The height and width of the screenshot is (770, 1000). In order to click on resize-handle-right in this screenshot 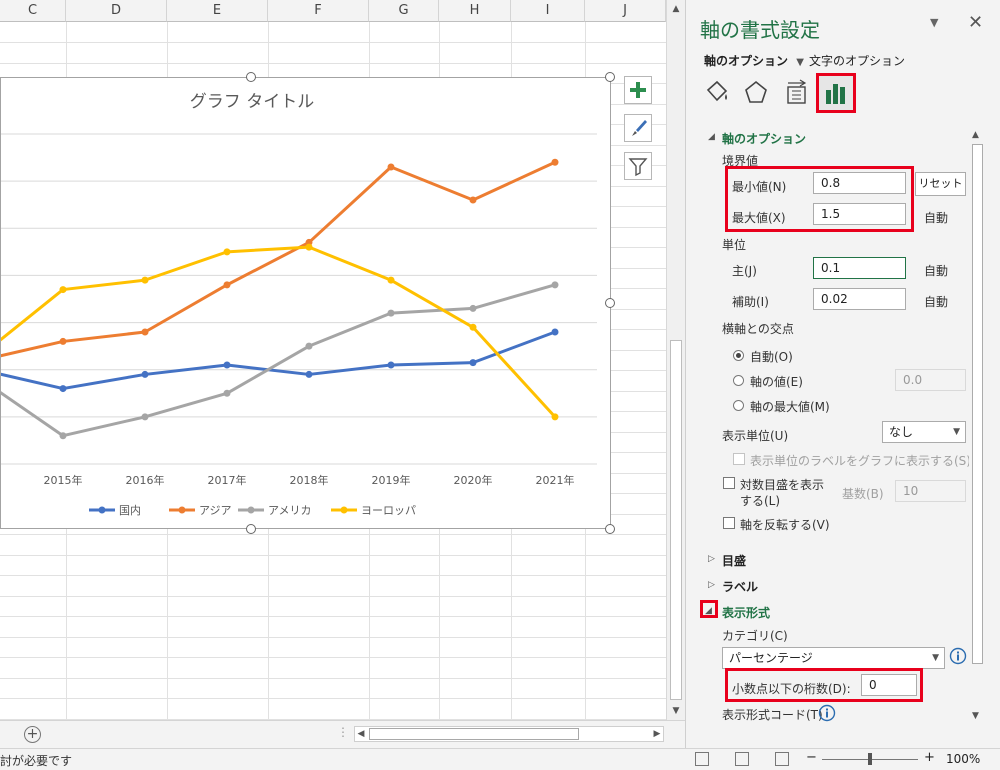, I will do `click(610, 303)`.